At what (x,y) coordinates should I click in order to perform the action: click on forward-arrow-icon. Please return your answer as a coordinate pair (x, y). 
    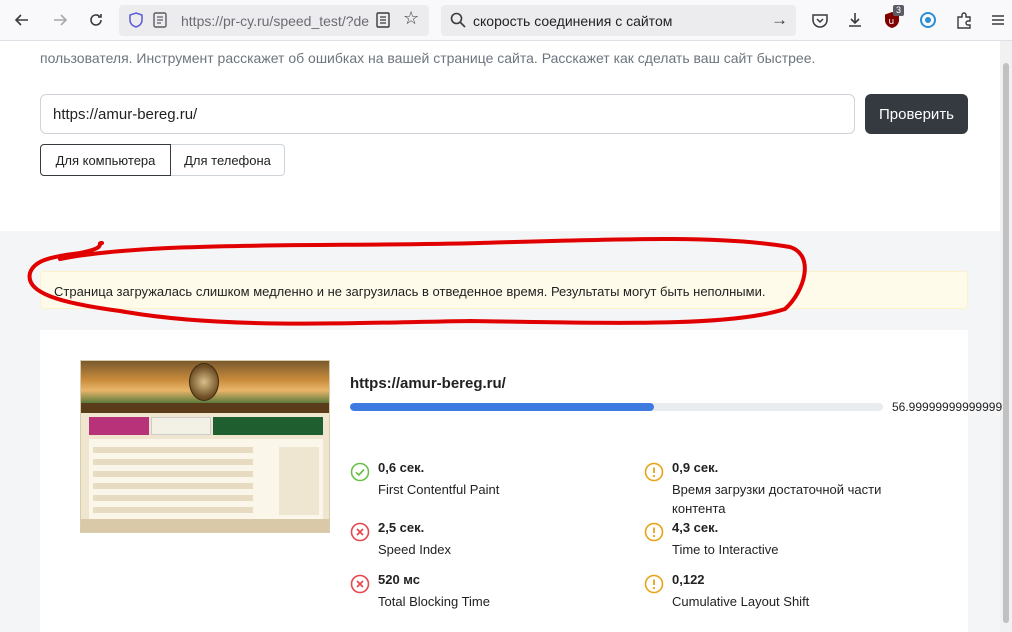
    Looking at the image, I should click on (60, 20).